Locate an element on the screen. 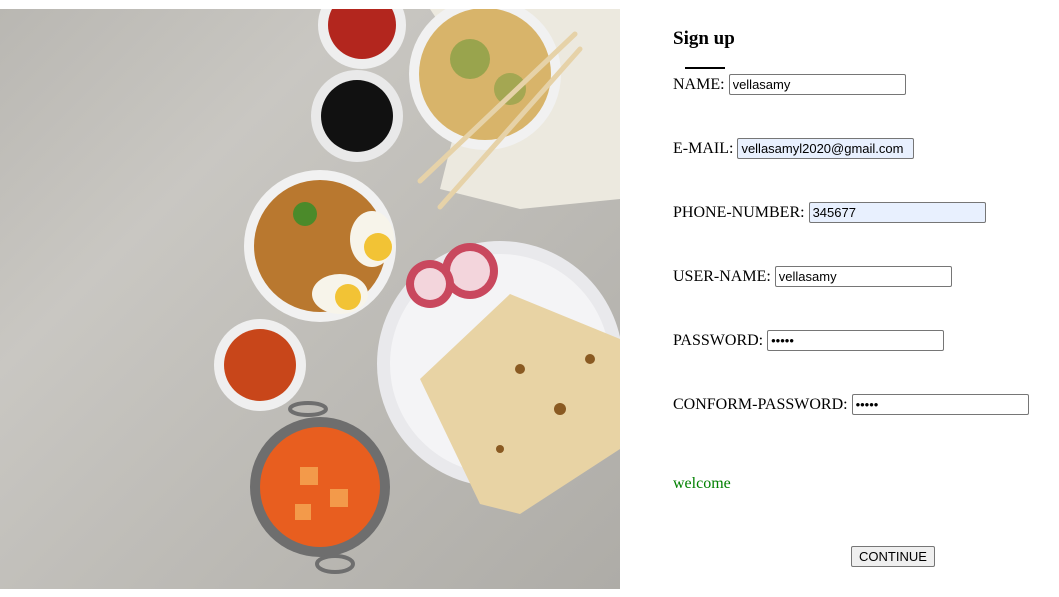  confirm-password-label: CONFORM-PASSWORD: is located at coordinates (760, 404).